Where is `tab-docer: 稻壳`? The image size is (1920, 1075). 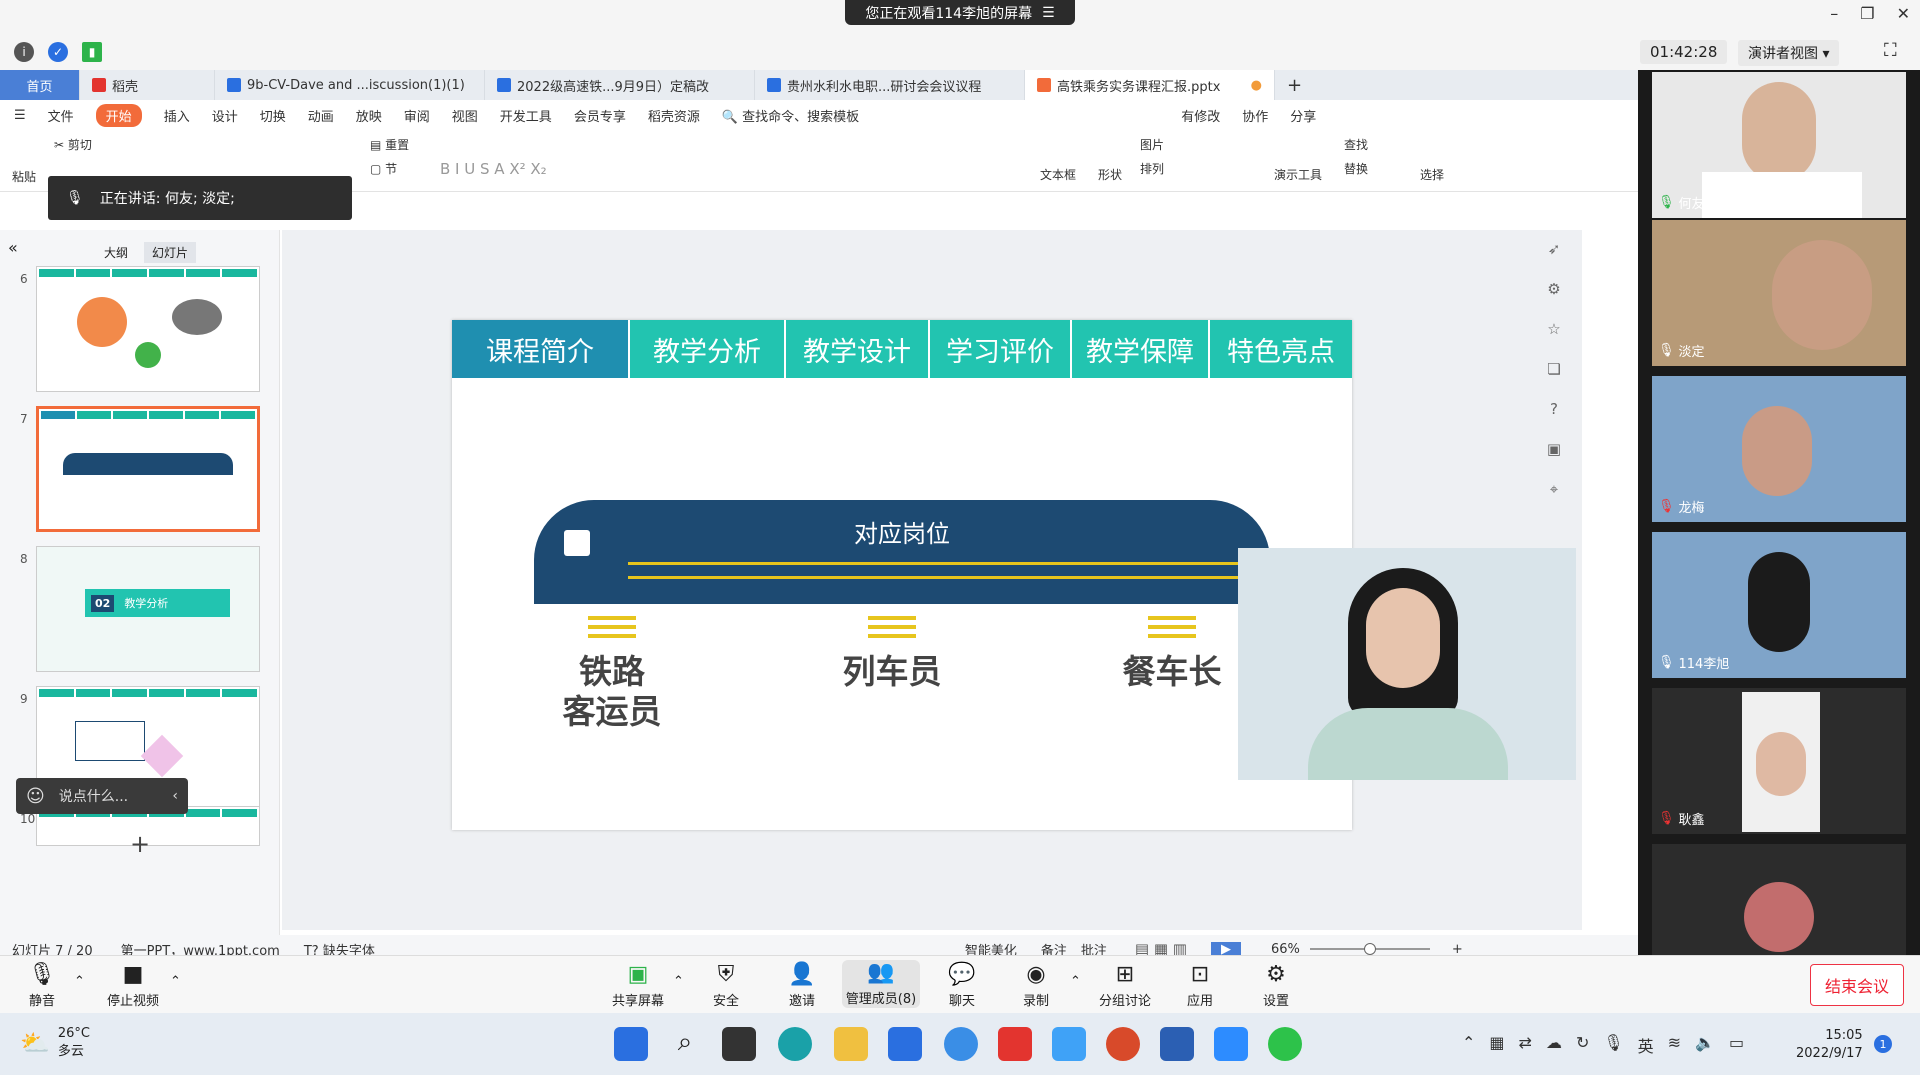 tab-docer: 稻壳 is located at coordinates (147, 85).